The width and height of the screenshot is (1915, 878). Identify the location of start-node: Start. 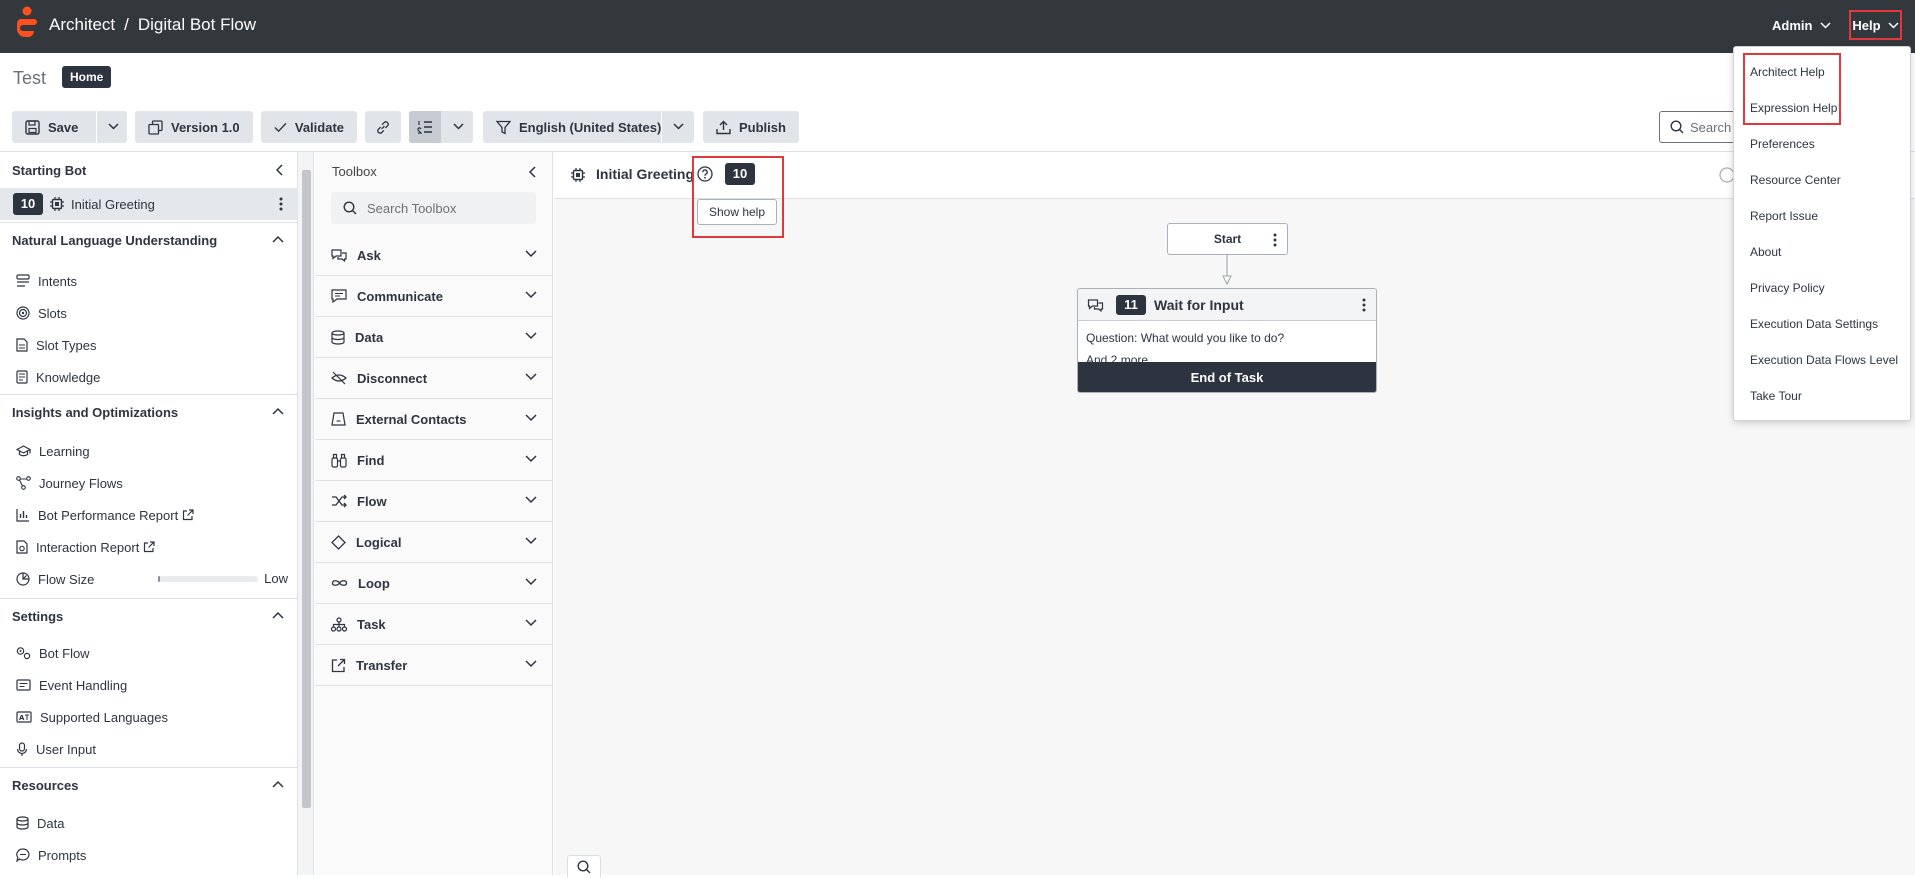
(1227, 239).